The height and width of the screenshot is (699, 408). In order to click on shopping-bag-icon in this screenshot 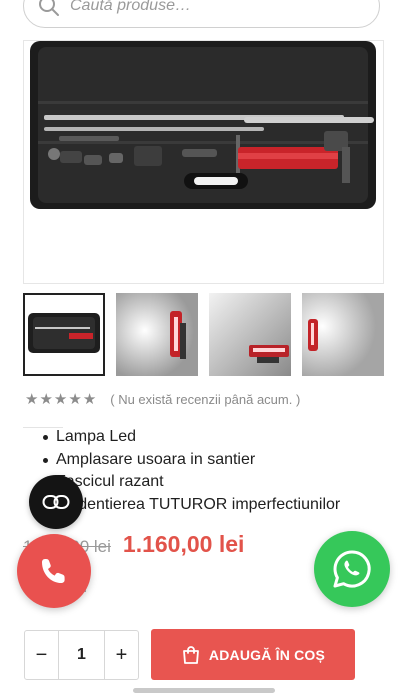, I will do `click(191, 654)`.